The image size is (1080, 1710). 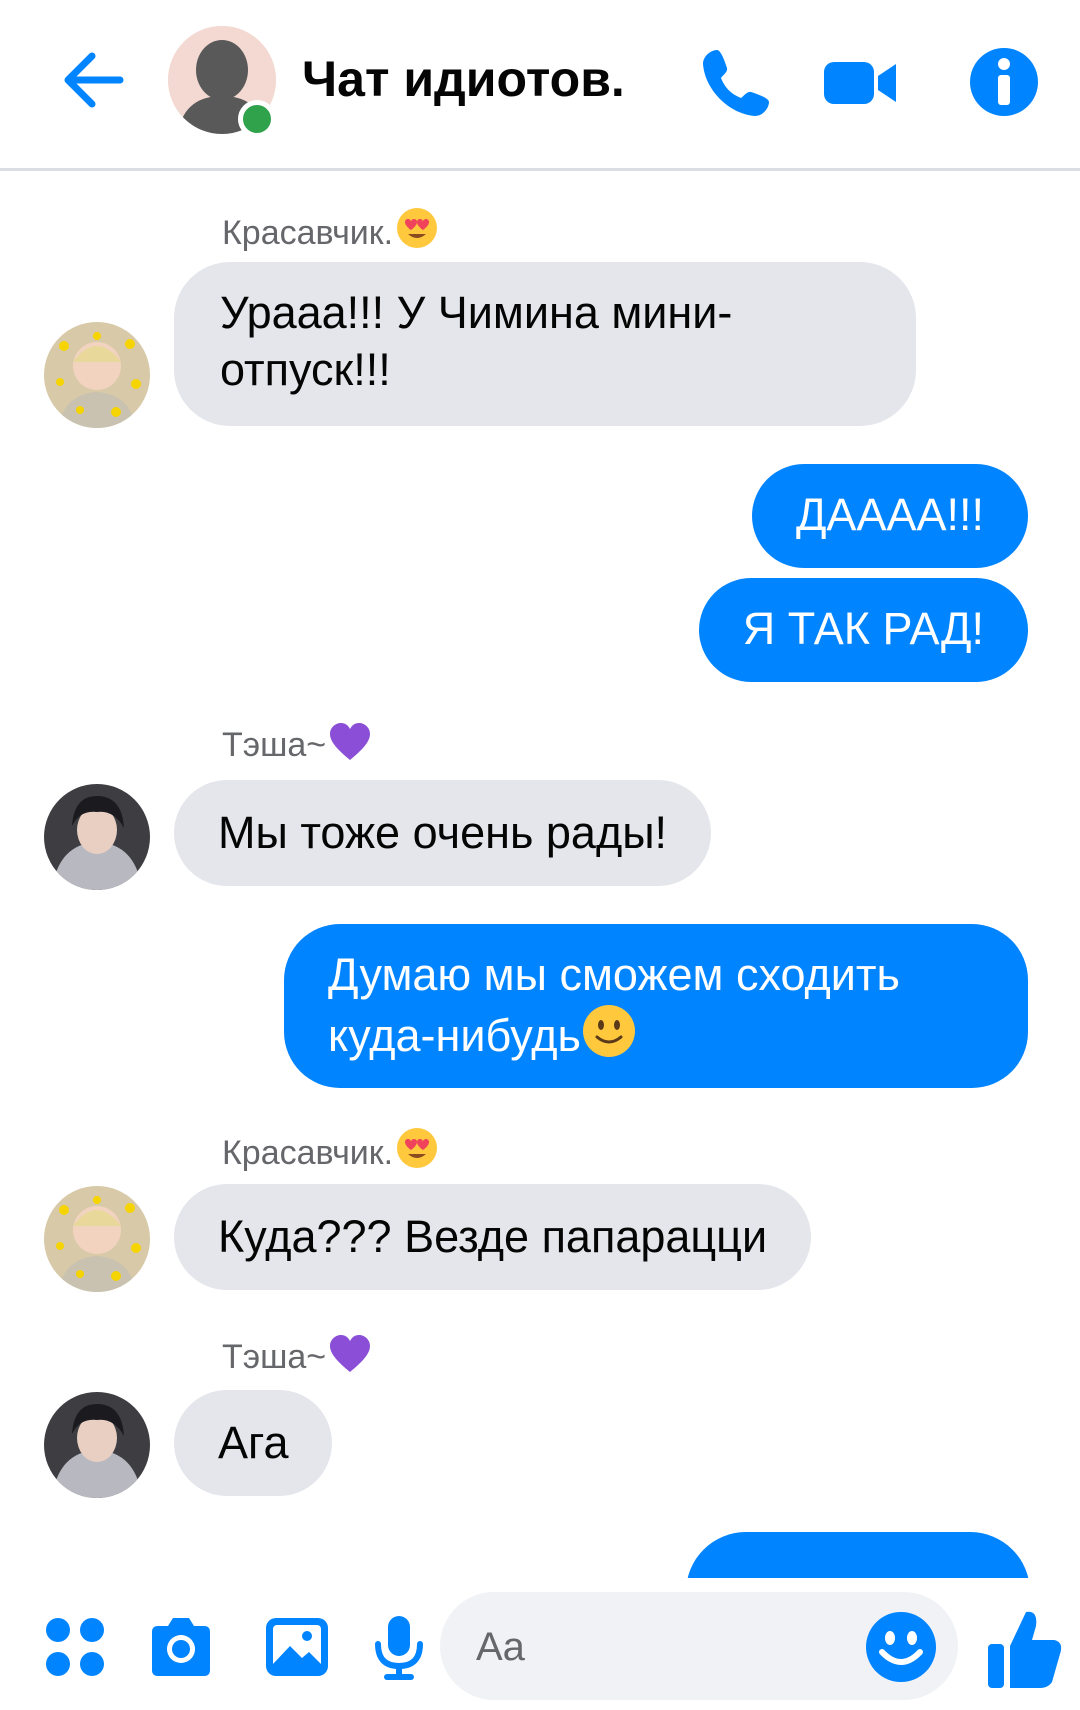 I want to click on chat-header: Чат идиотов., so click(x=540, y=85).